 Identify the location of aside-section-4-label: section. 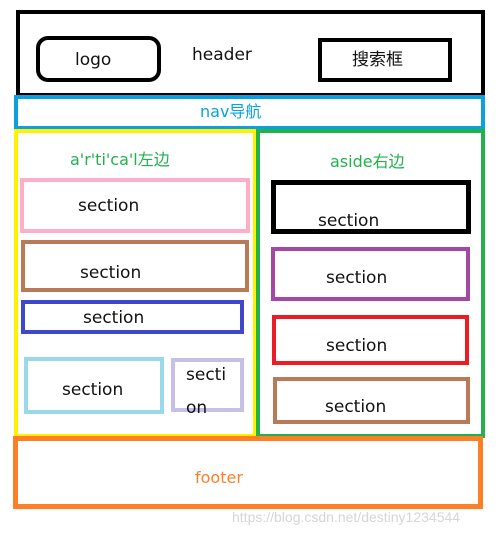
(356, 407).